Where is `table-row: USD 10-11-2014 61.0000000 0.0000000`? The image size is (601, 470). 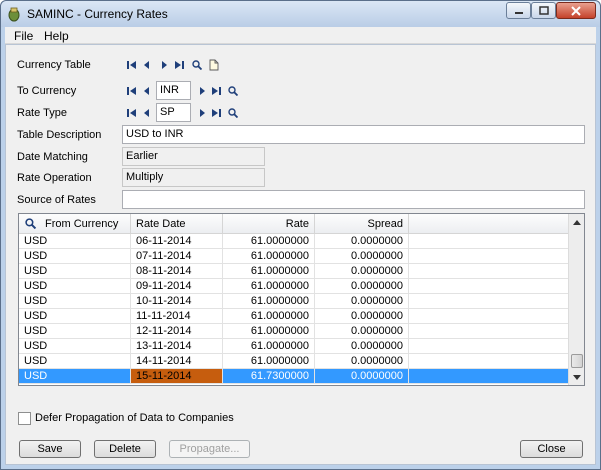 table-row: USD 10-11-2014 61.0000000 0.0000000 is located at coordinates (293, 301).